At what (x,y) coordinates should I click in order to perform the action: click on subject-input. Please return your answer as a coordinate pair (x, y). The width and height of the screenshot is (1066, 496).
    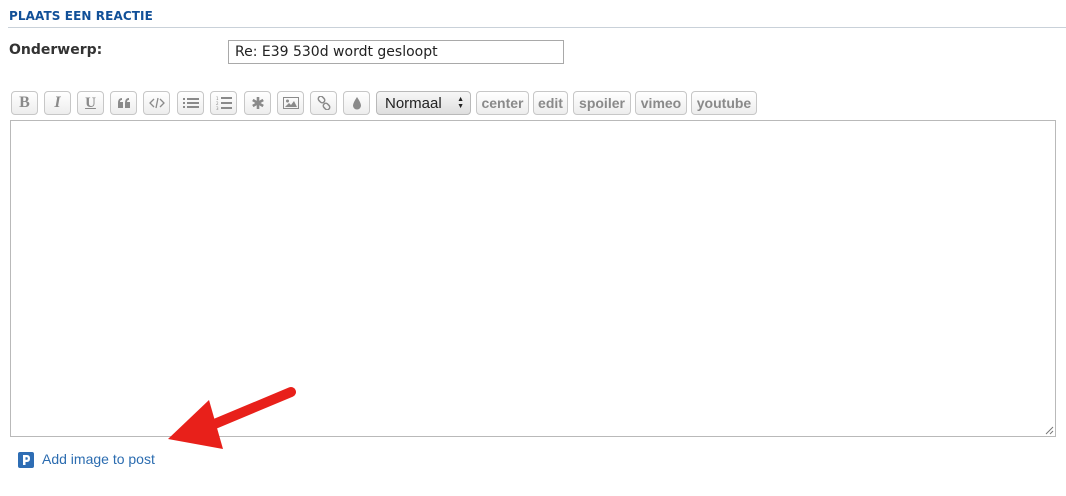
    Looking at the image, I should click on (396, 52).